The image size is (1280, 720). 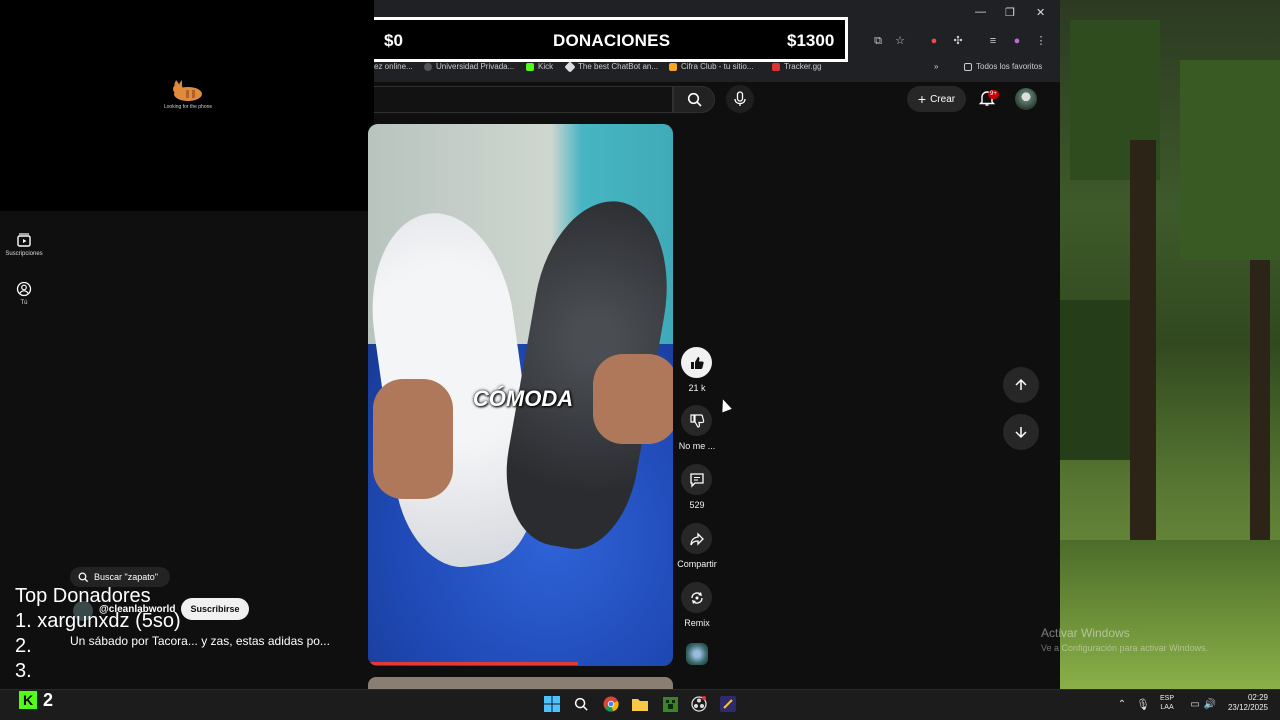 I want to click on bookmark-item: Kick, so click(x=539, y=66).